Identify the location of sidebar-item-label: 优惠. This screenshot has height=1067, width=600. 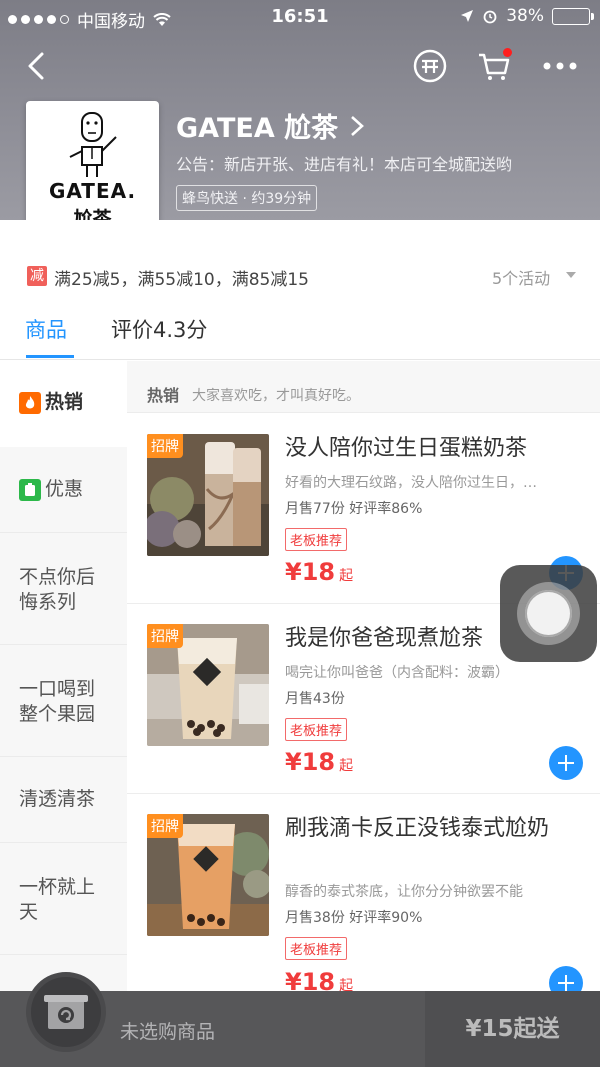
(64, 489).